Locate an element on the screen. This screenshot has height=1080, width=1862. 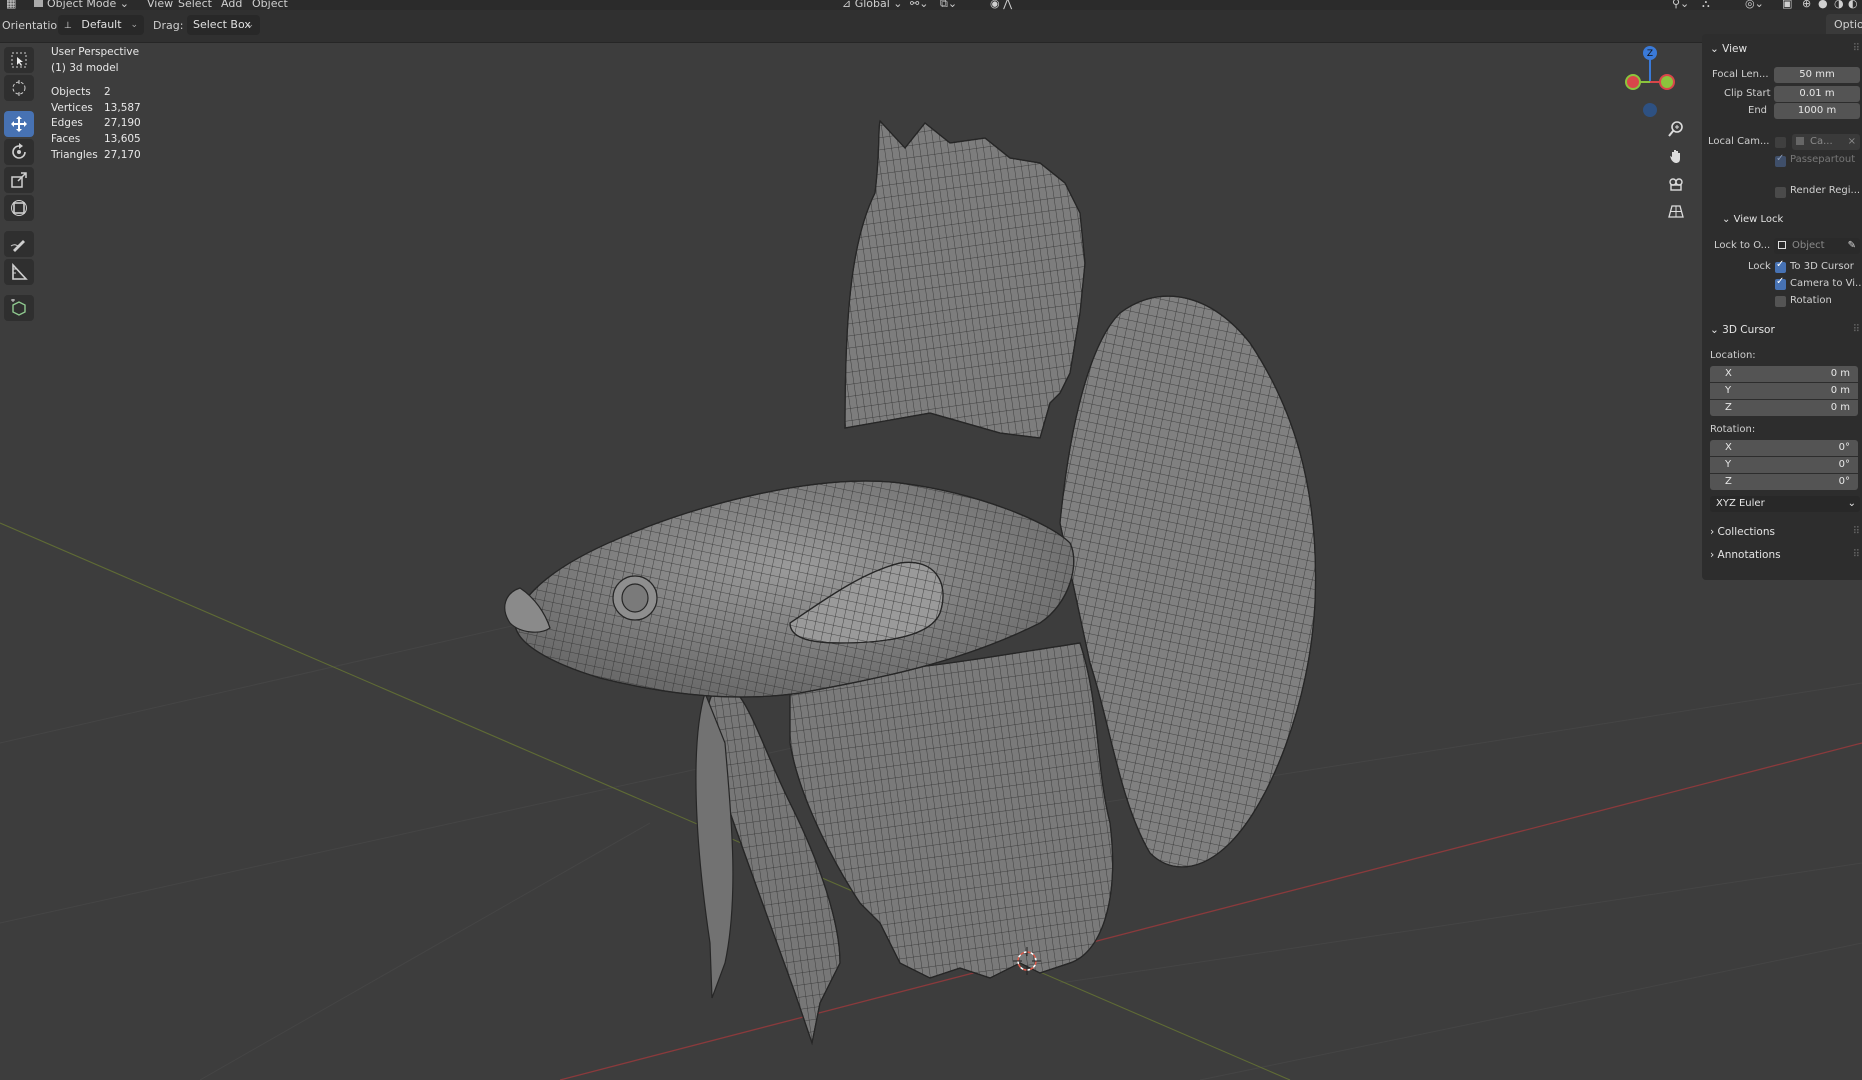
drag-dropdown: Select Box ⌄ is located at coordinates (223, 25).